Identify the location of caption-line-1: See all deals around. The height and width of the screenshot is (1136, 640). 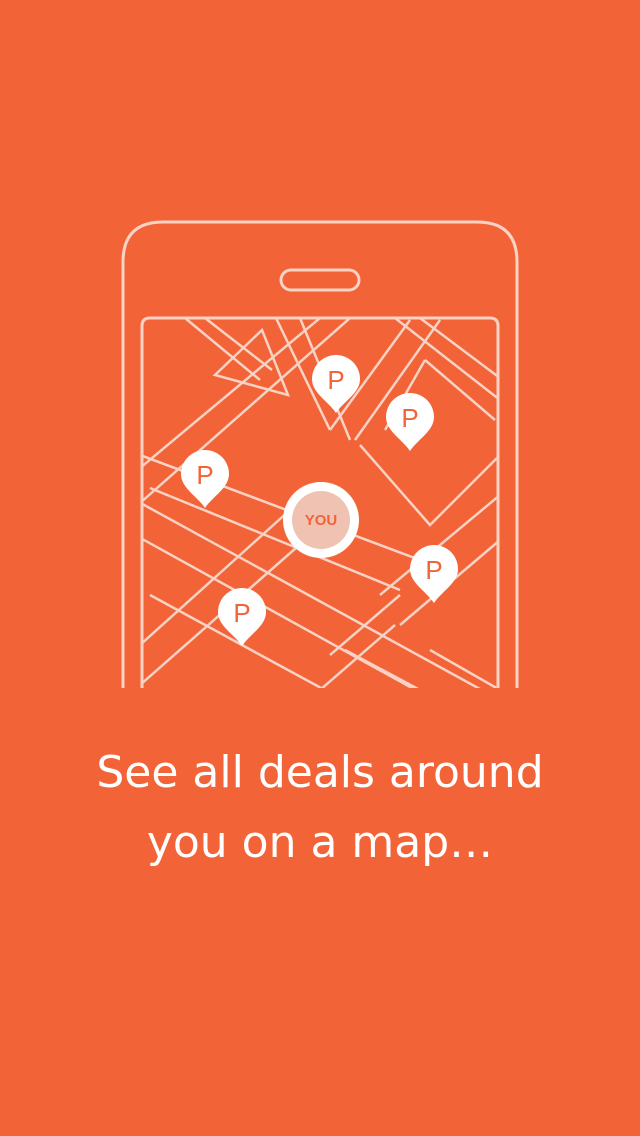
(320, 772).